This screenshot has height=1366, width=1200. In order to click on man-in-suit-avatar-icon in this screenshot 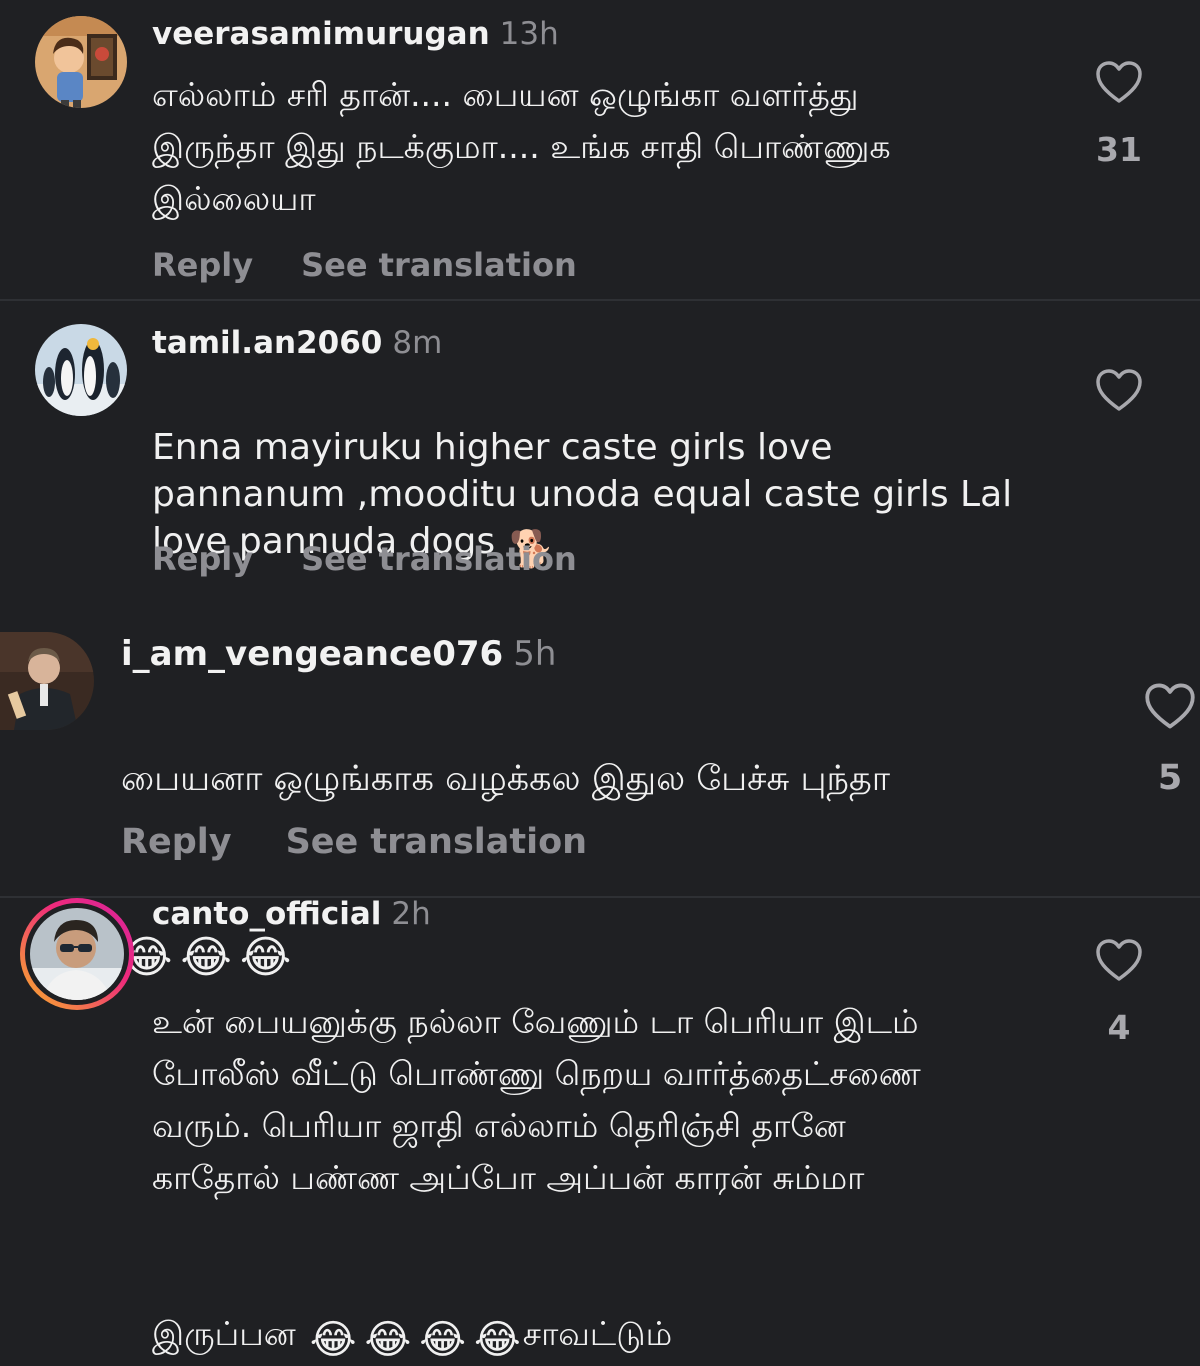, I will do `click(47, 681)`.